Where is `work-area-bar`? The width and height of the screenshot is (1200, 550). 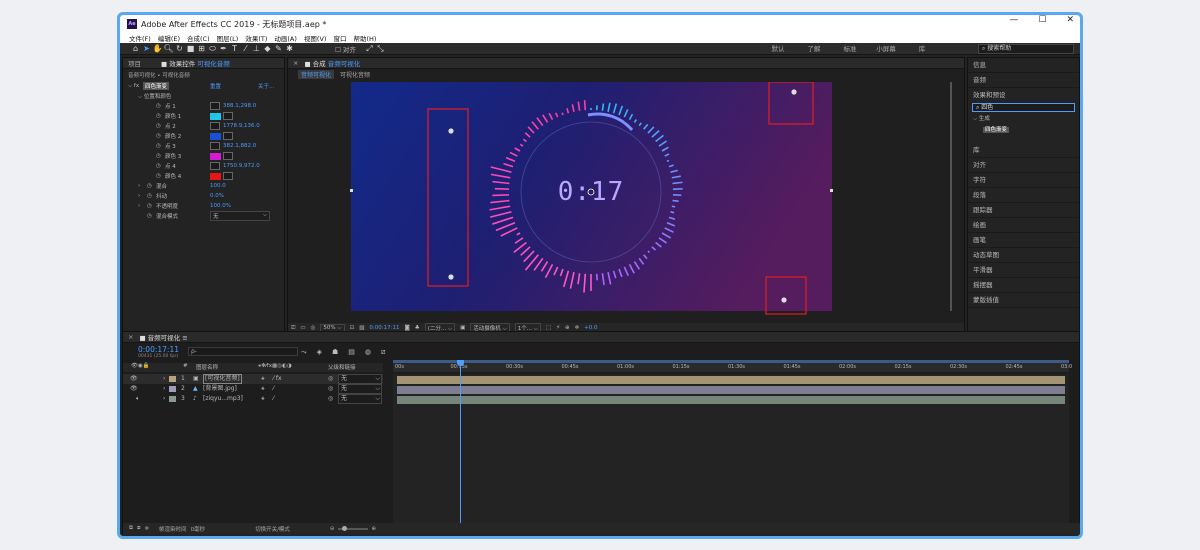 work-area-bar is located at coordinates (731, 361).